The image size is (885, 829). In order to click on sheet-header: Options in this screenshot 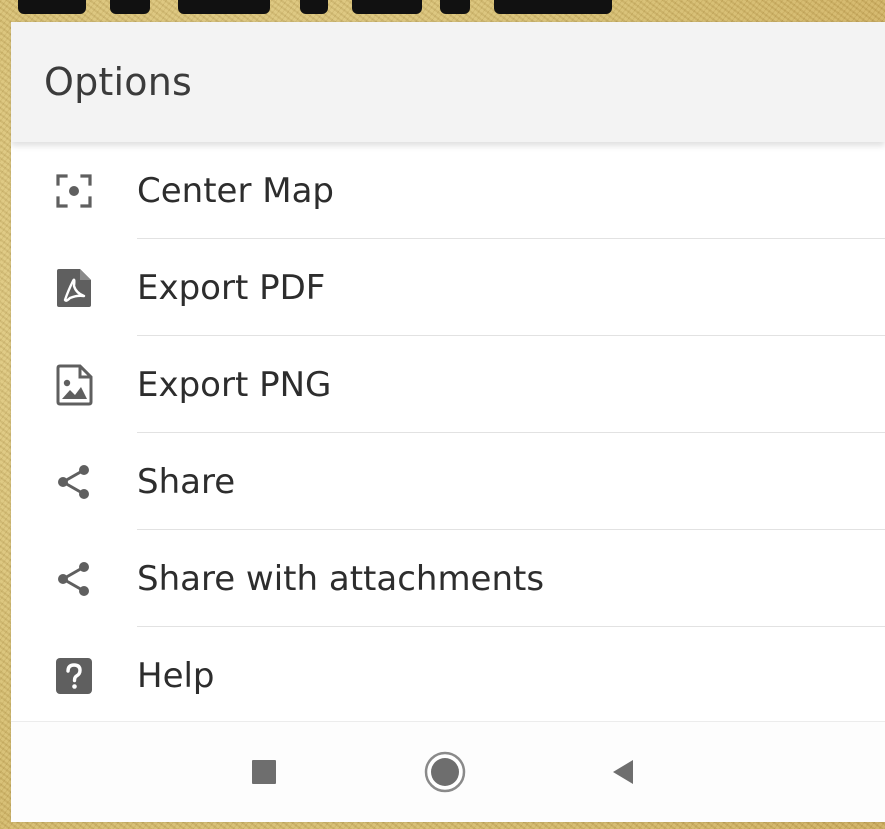, I will do `click(448, 82)`.